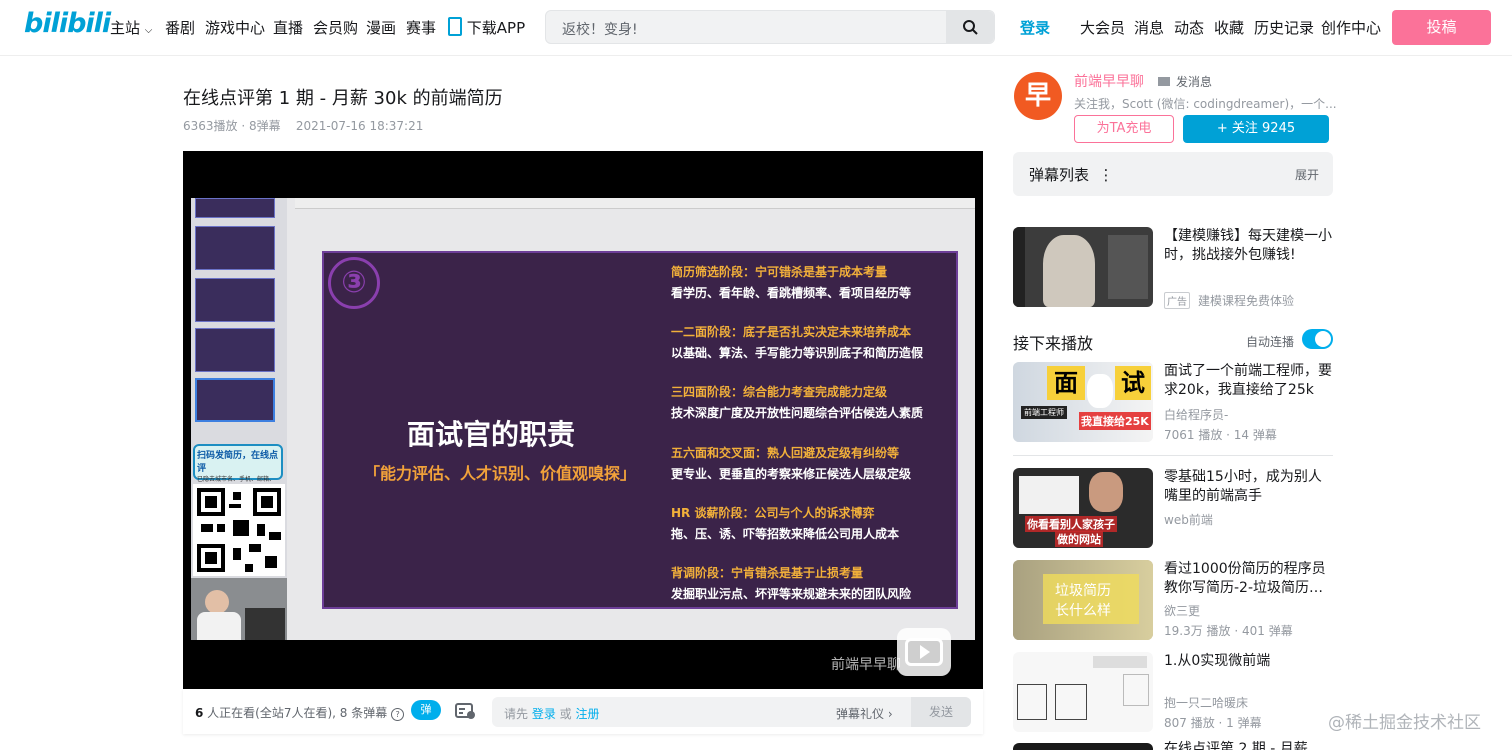  Describe the element at coordinates (381, 27) in the screenshot. I see `nav-manga: 漫画` at that location.